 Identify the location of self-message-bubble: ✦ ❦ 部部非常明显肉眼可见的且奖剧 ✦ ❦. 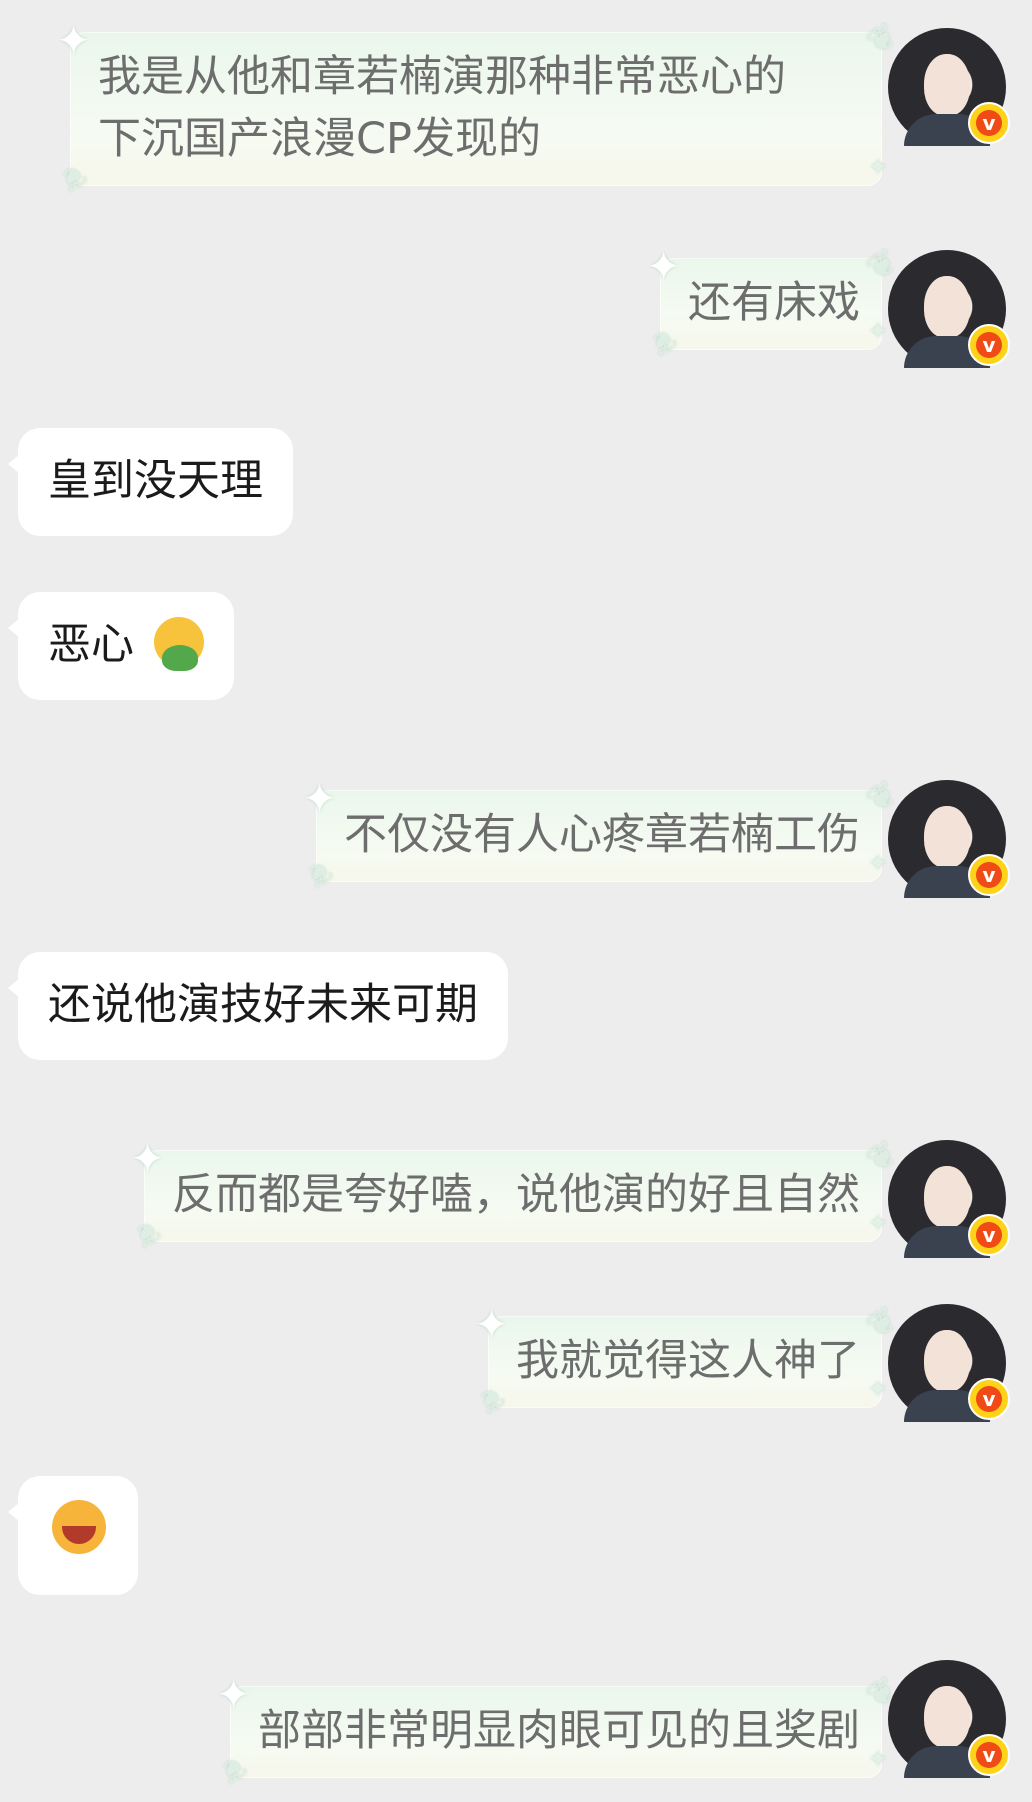
(558, 1730).